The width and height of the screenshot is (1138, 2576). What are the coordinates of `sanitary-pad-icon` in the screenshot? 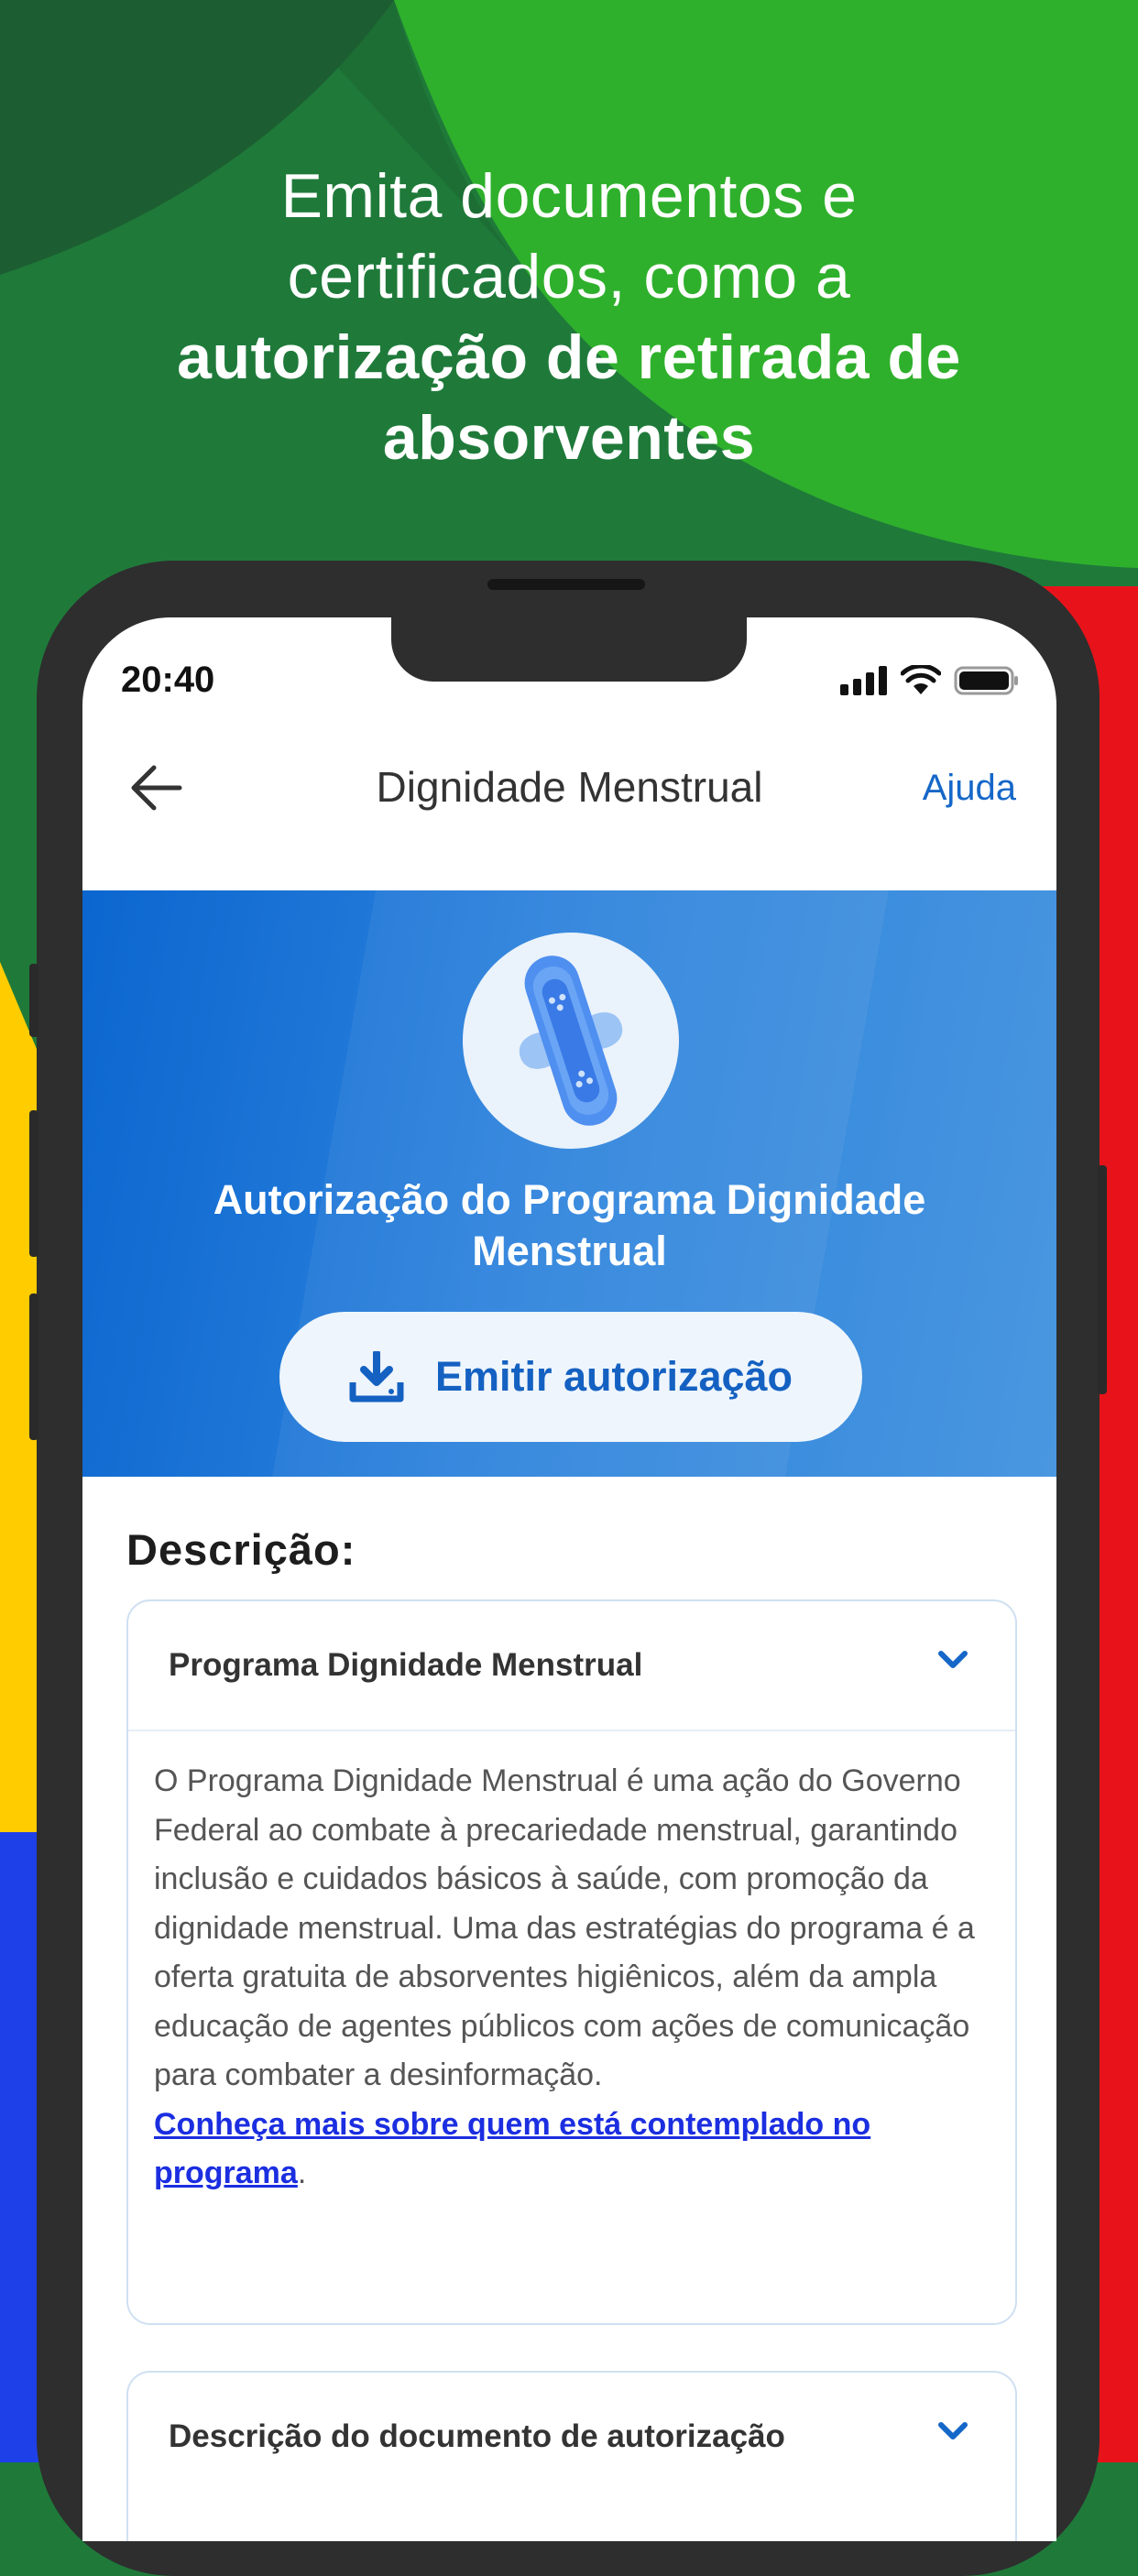 It's located at (571, 1041).